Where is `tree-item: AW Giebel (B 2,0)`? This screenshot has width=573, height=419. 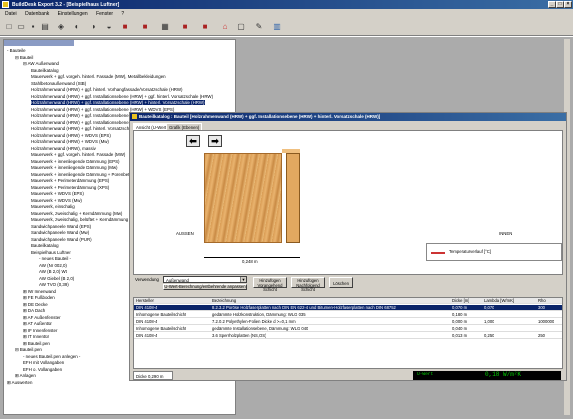
tree-item: AW Giebel (B 2,0) is located at coordinates (56, 278).